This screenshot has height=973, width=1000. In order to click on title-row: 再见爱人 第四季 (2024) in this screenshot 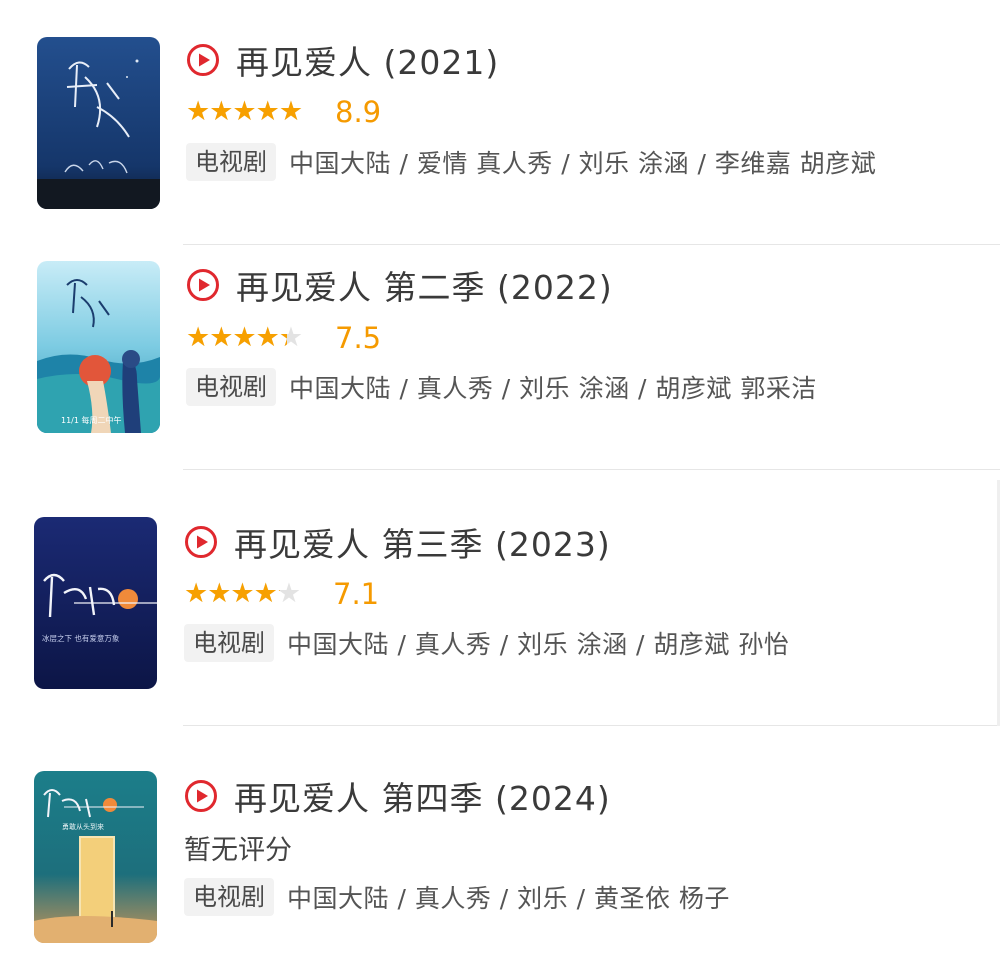, I will do `click(397, 796)`.